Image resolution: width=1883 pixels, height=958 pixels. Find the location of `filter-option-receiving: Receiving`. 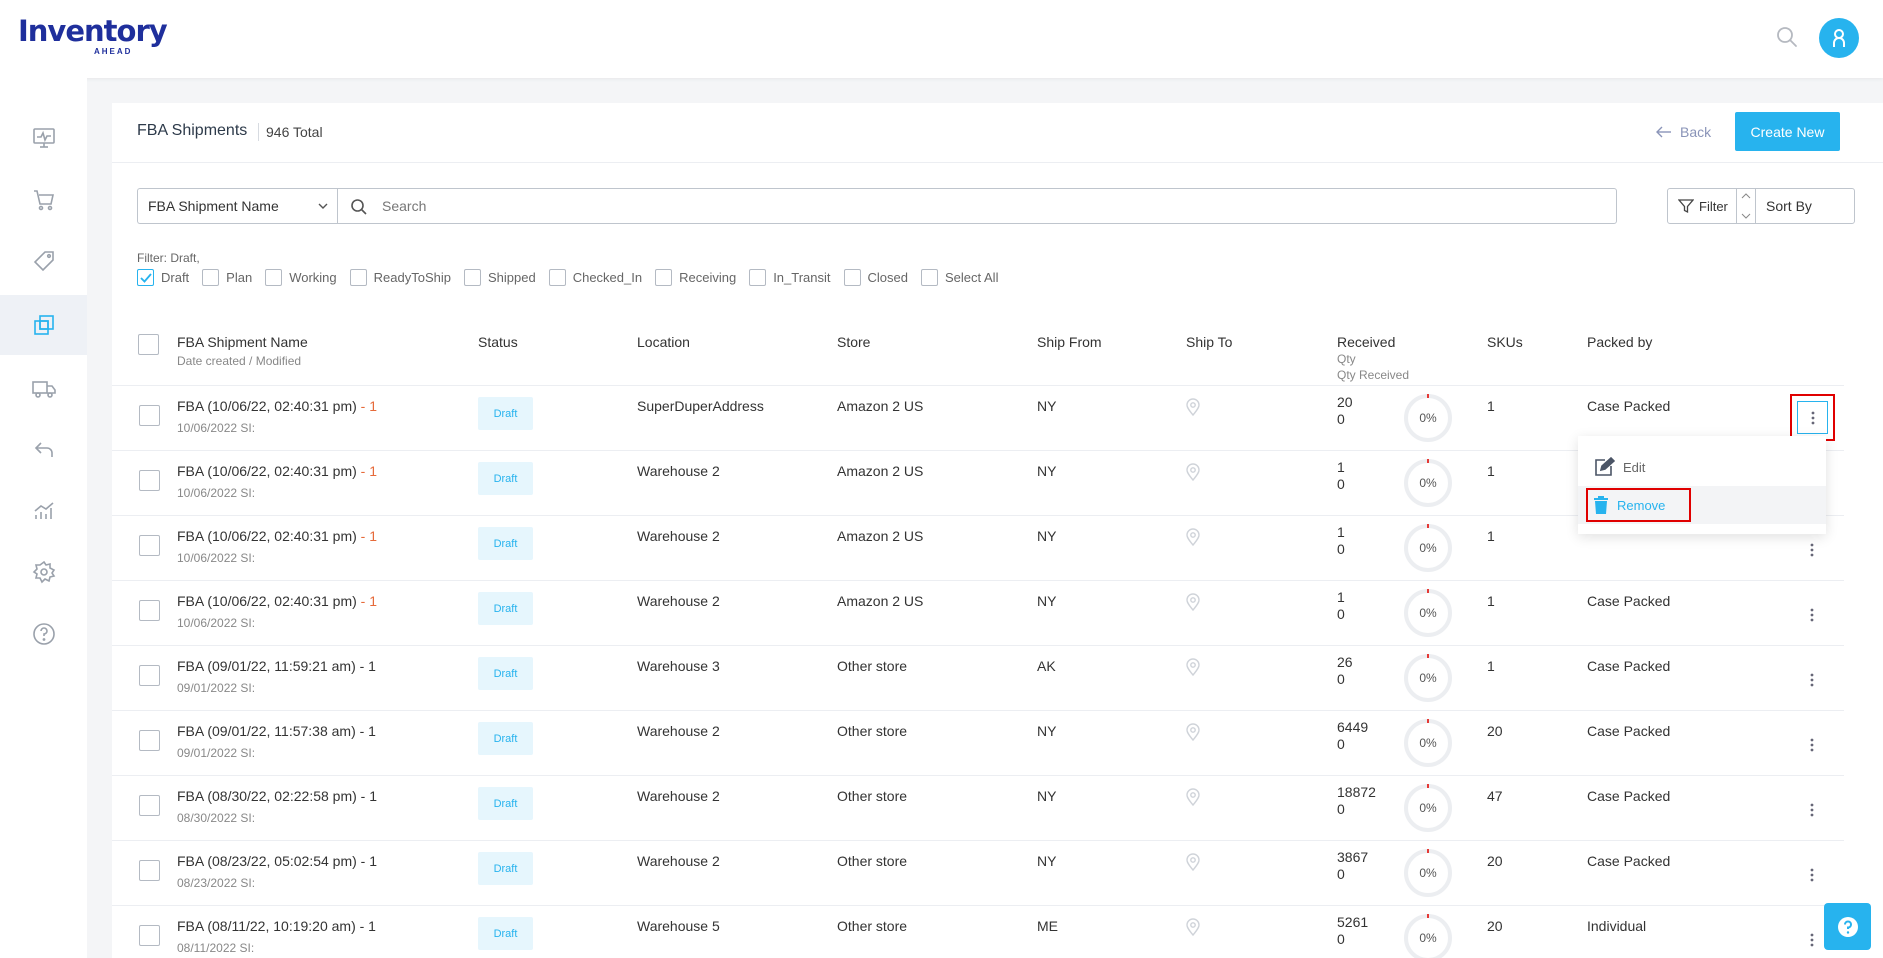

filter-option-receiving: Receiving is located at coordinates (695, 277).